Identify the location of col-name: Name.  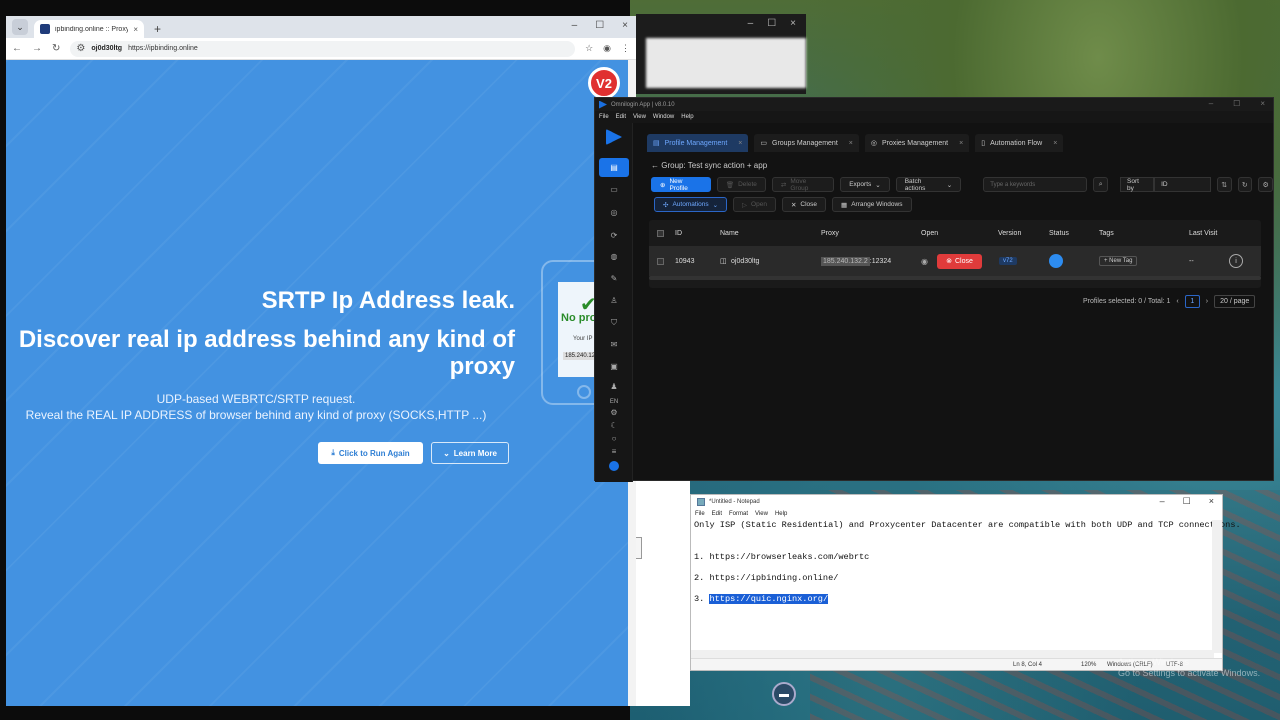
(729, 233).